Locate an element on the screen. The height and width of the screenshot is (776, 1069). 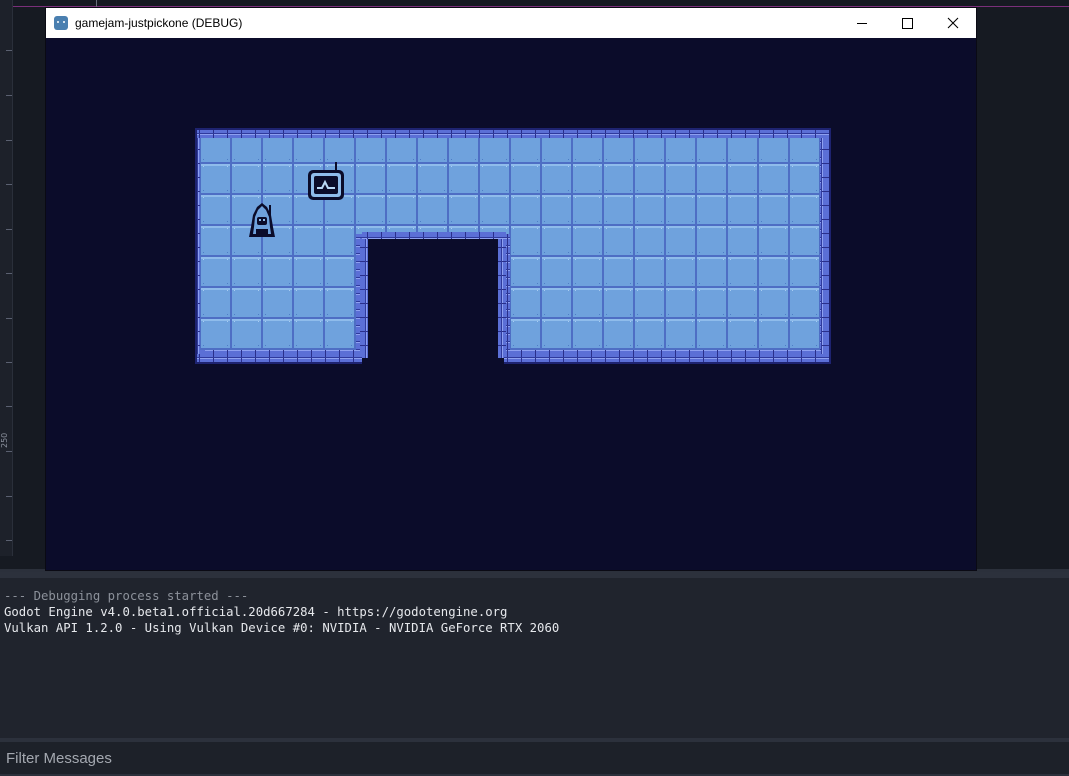
pit-left-wall is located at coordinates (364, 298).